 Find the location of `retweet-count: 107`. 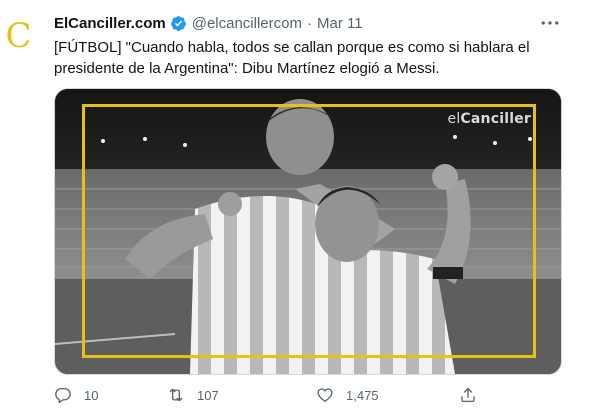

retweet-count: 107 is located at coordinates (208, 395).